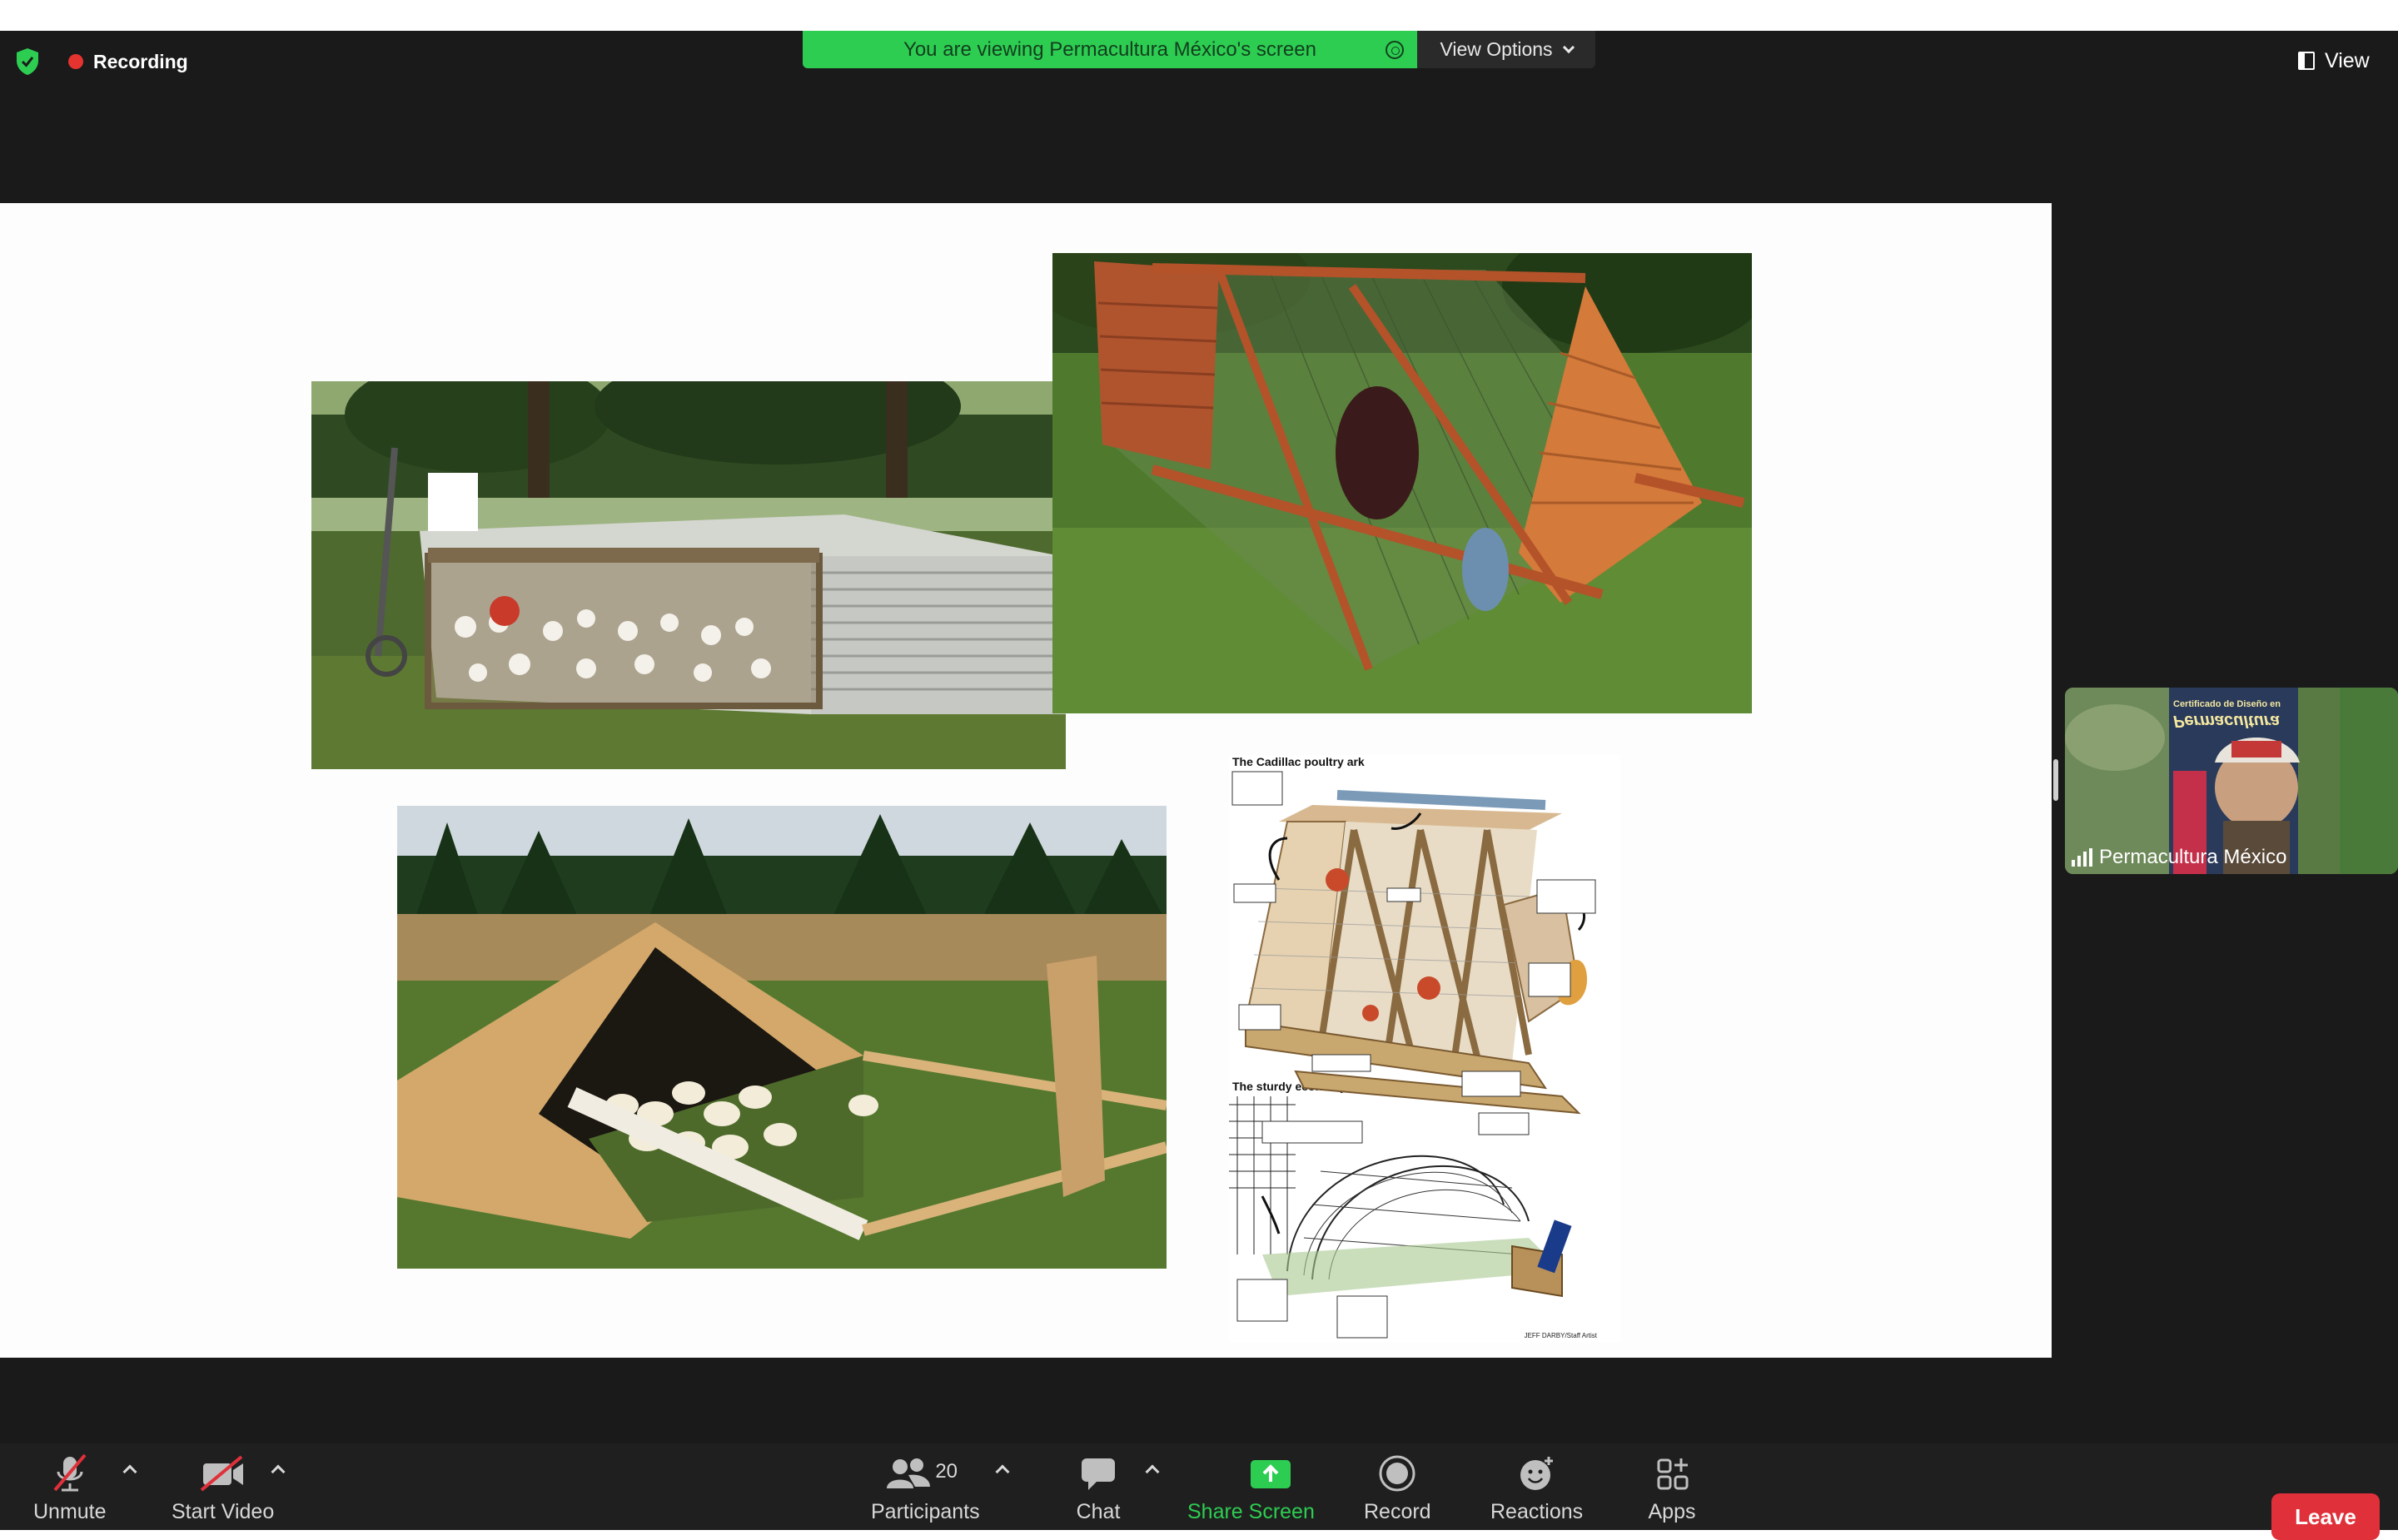  What do you see at coordinates (223, 1474) in the screenshot?
I see `video-off-icon` at bounding box center [223, 1474].